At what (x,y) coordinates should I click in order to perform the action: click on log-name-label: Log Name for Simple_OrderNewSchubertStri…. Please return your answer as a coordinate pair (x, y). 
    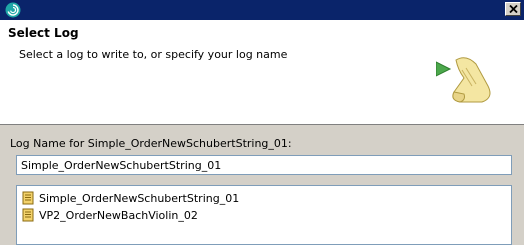
    Looking at the image, I should click on (151, 143).